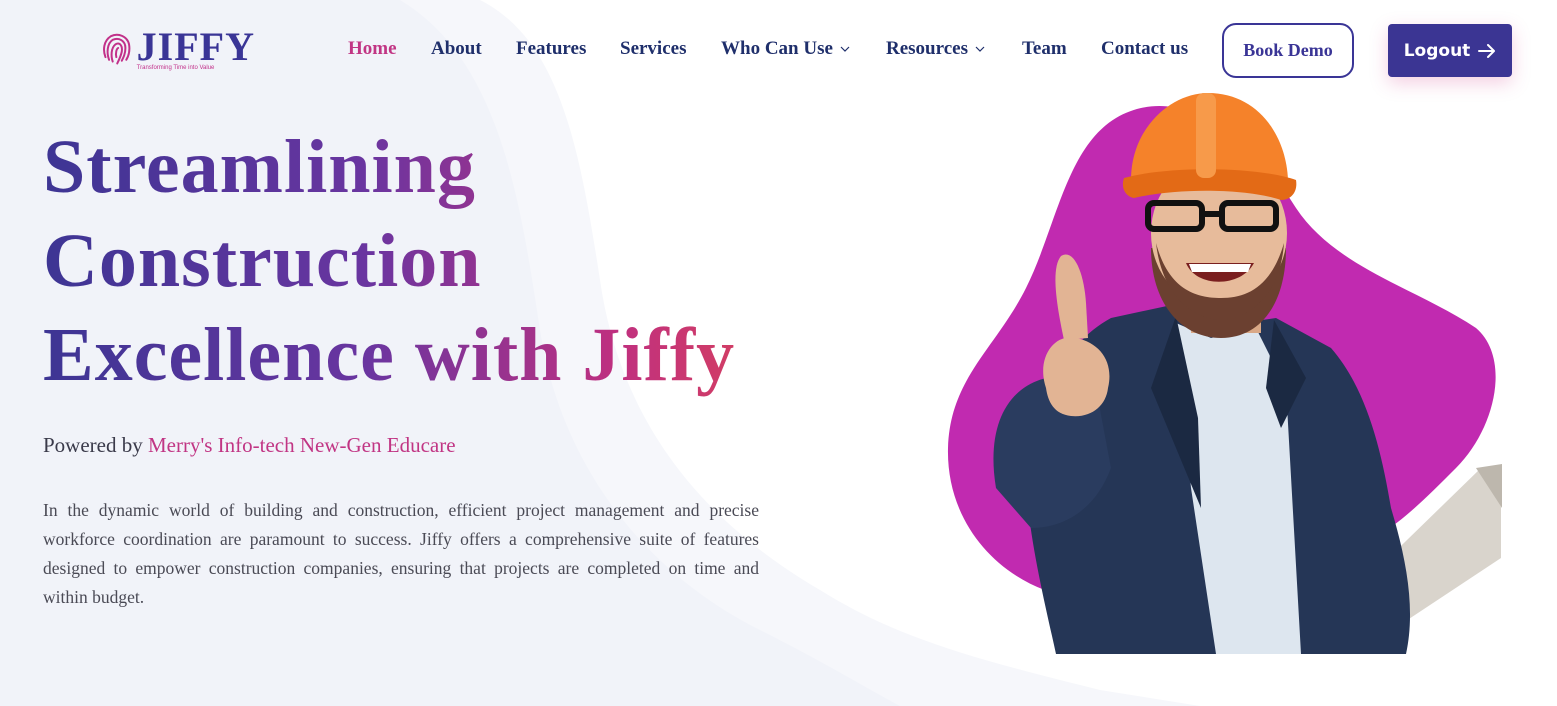  I want to click on nav-services-label: Services, so click(653, 48).